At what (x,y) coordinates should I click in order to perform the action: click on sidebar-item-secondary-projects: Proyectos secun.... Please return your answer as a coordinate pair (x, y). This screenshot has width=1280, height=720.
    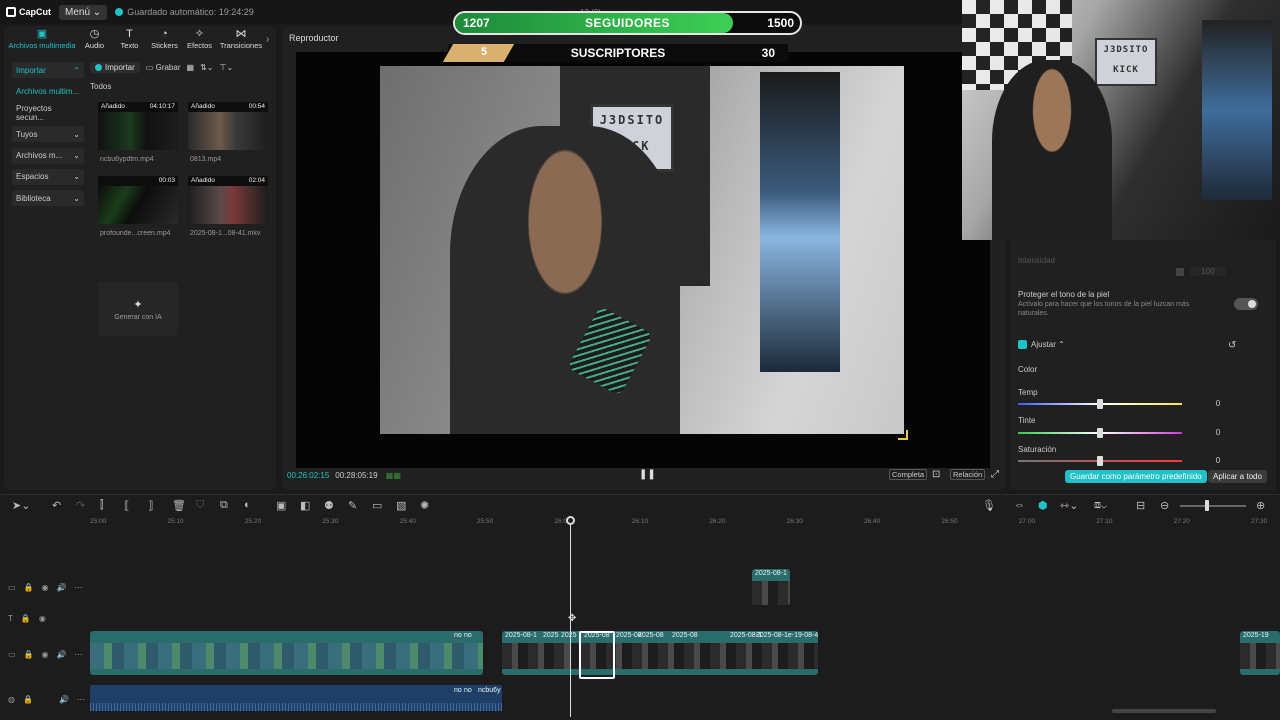
    Looking at the image, I should click on (48, 113).